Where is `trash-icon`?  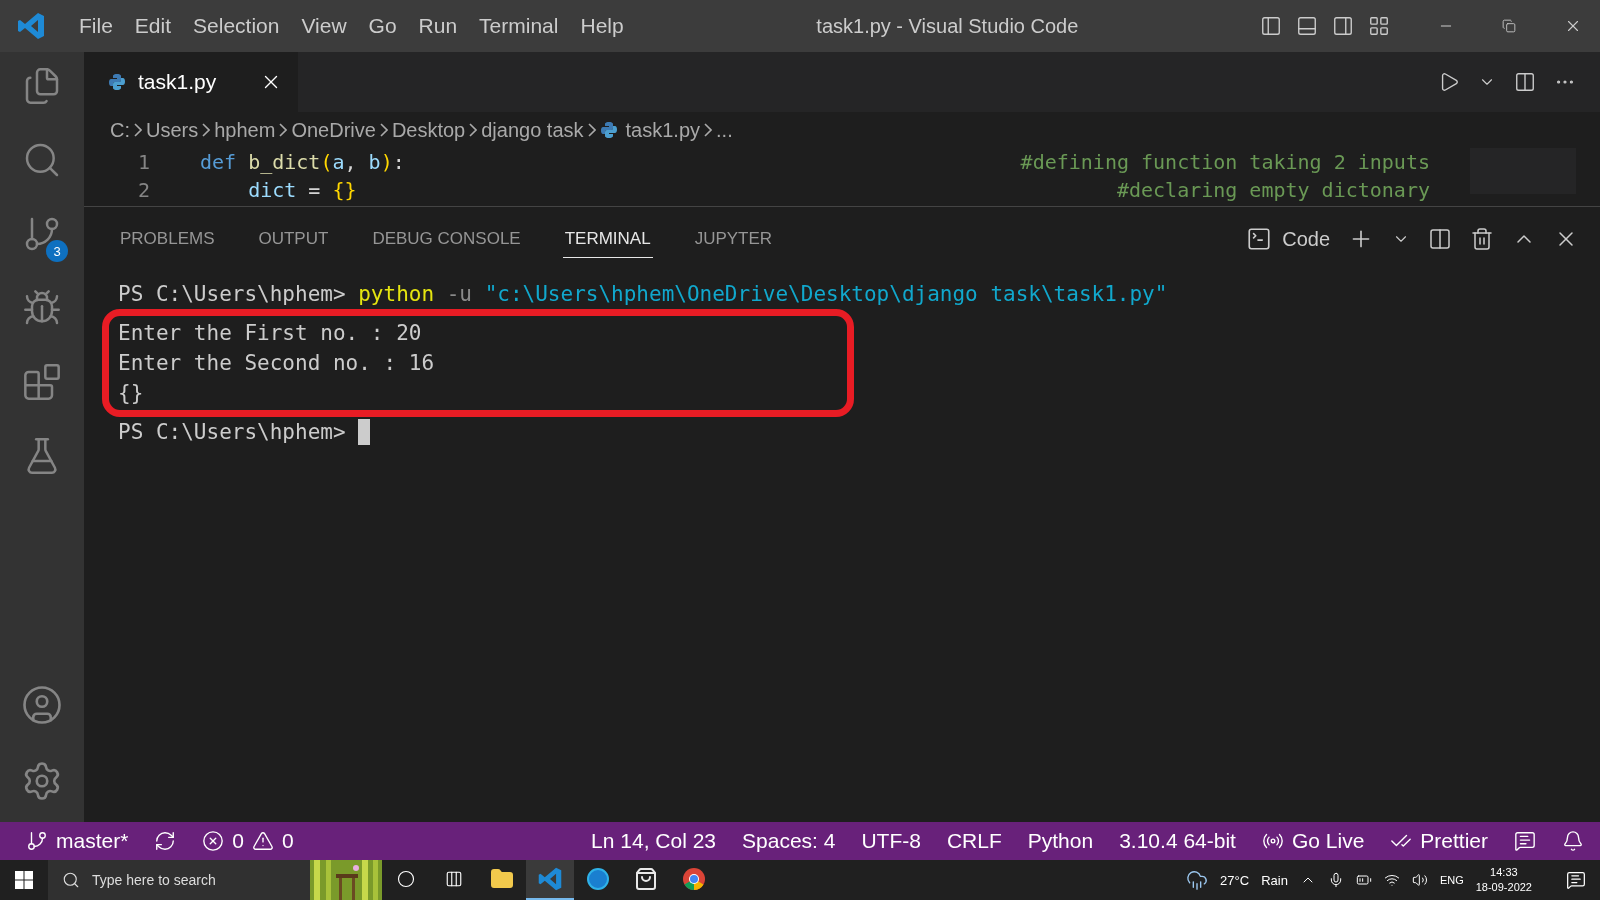 trash-icon is located at coordinates (1482, 239).